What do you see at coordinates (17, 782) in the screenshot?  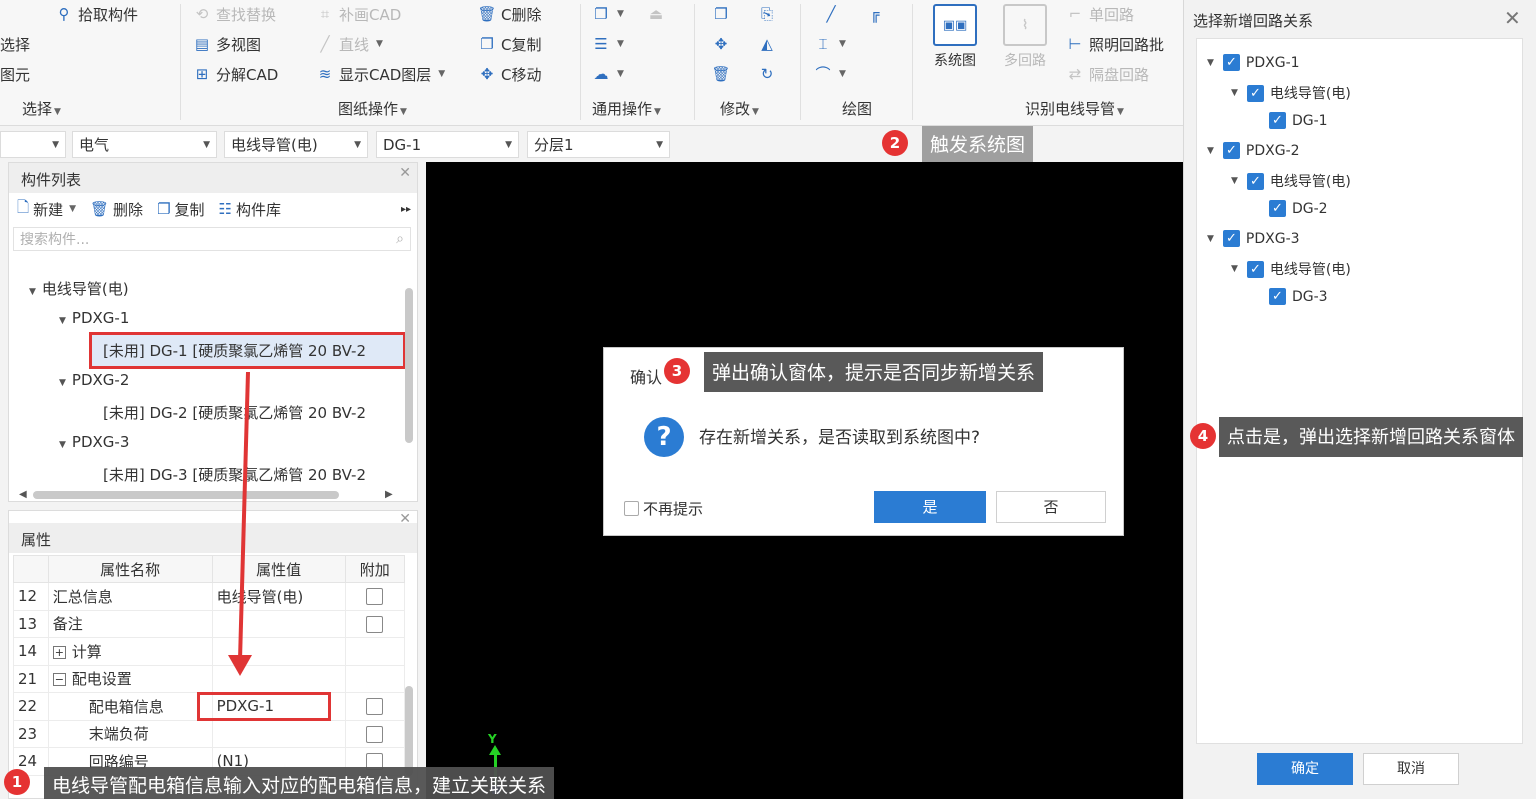 I see `annotation-1-number: 1` at bounding box center [17, 782].